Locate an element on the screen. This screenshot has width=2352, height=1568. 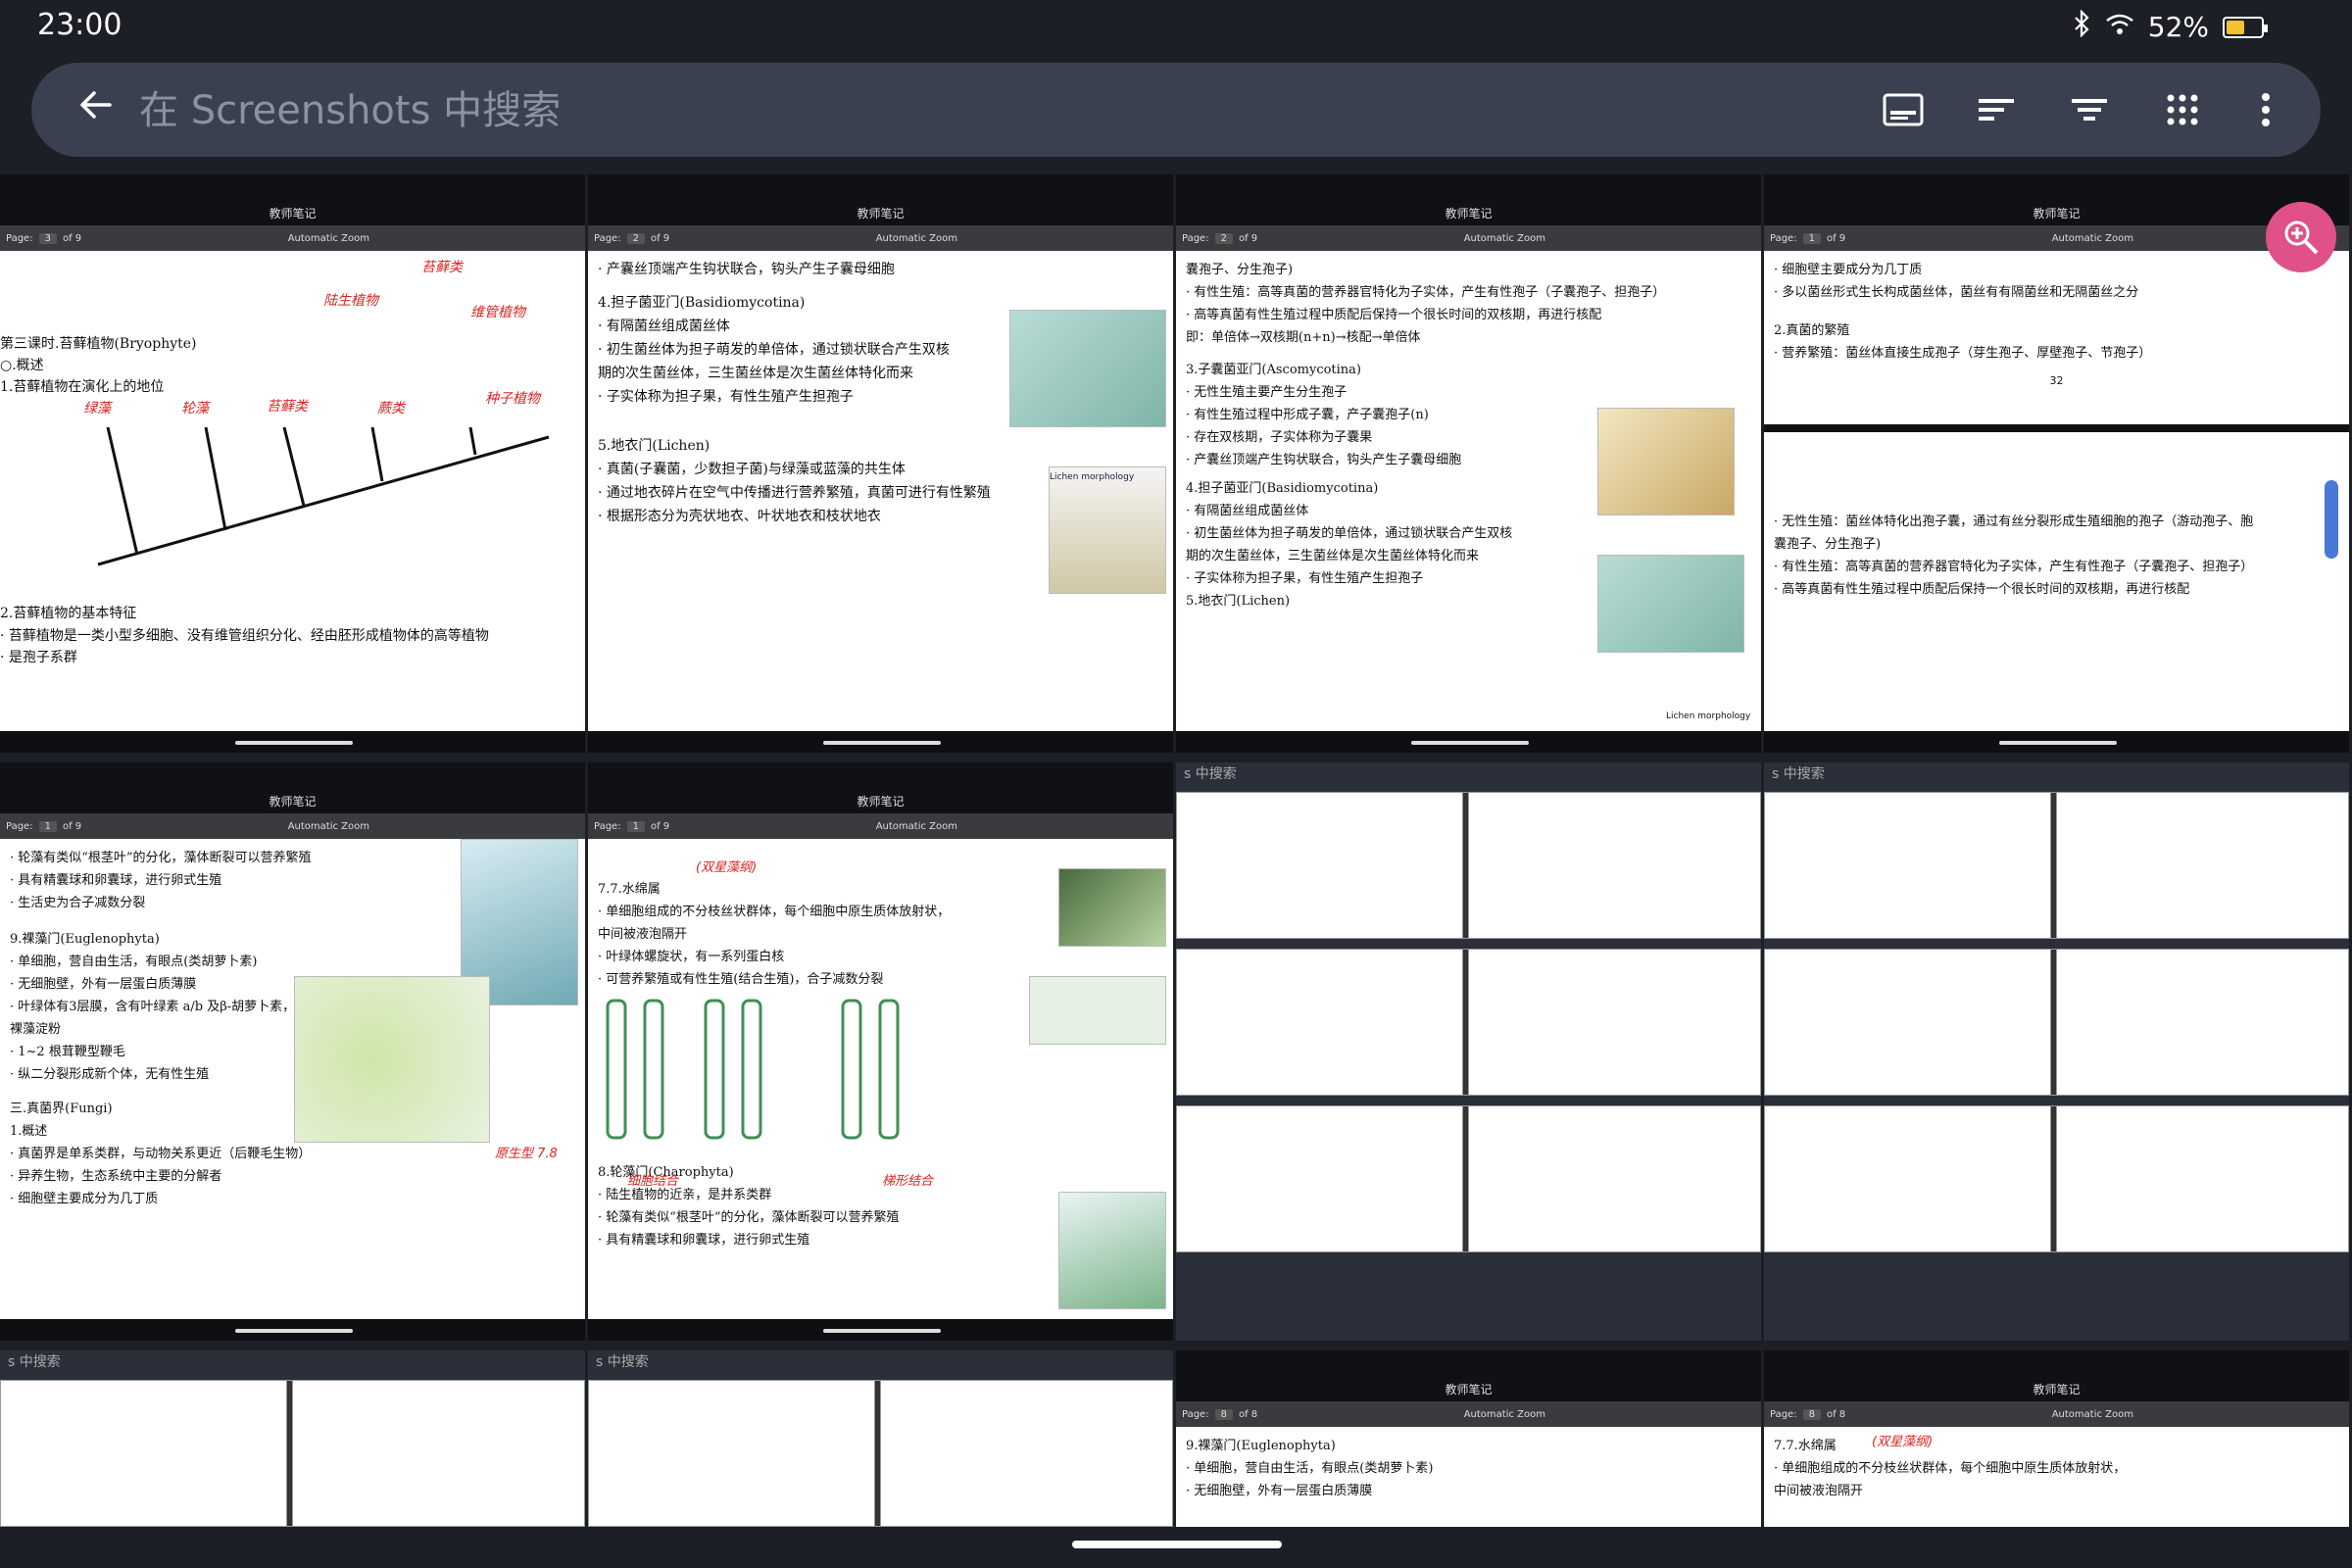
zoom-button is located at coordinates (2301, 237).